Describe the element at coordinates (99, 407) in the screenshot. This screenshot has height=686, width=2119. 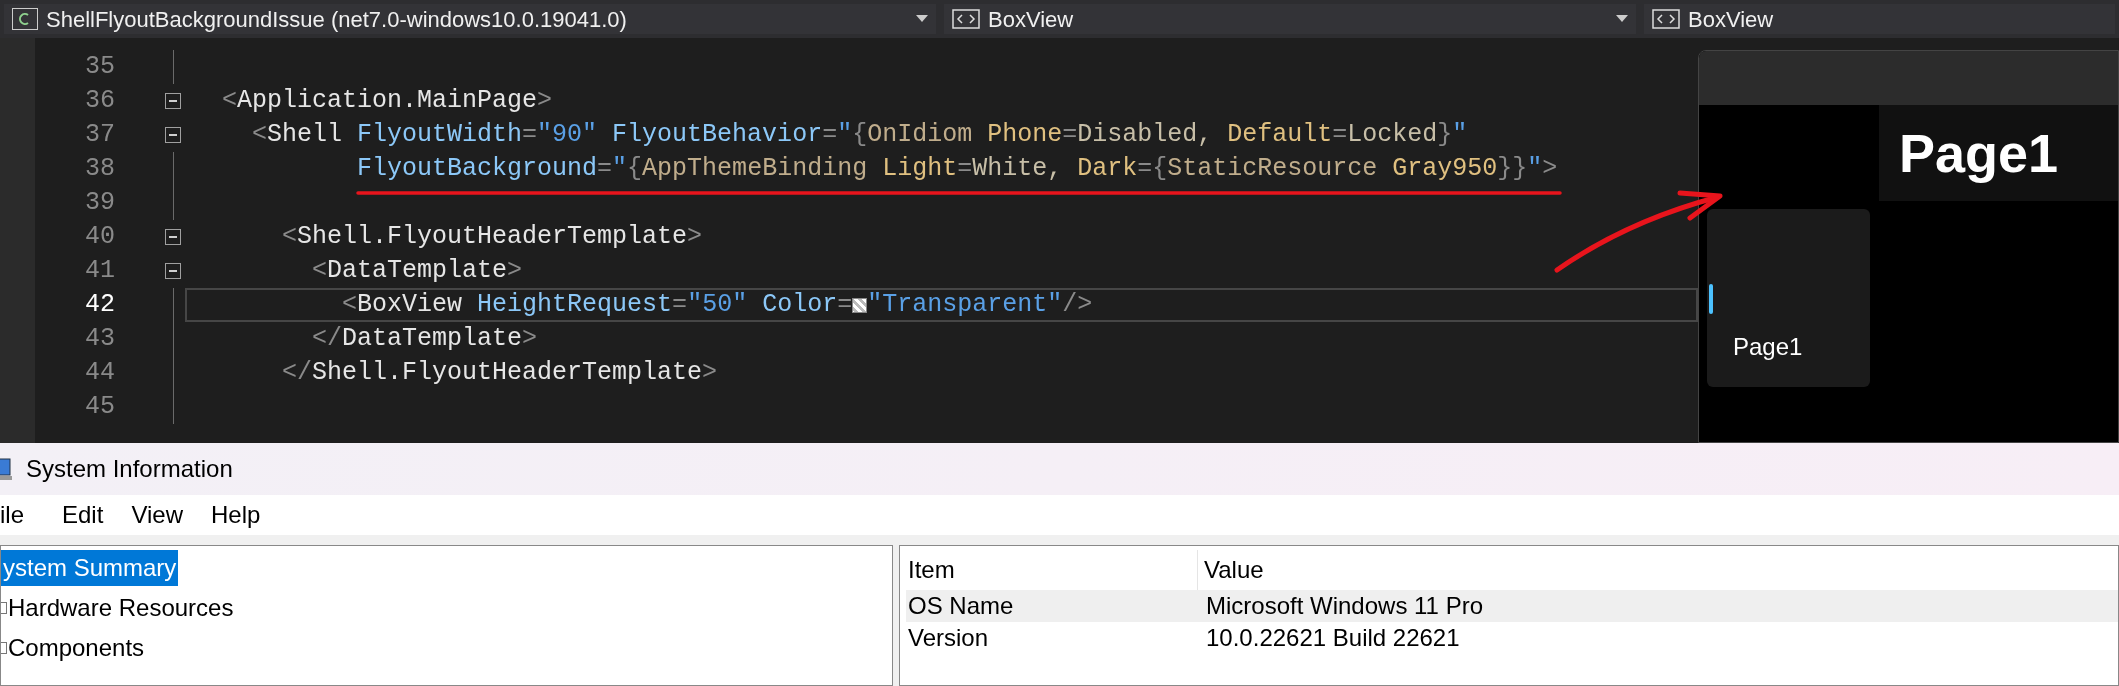
I see `line-number: 45` at that location.